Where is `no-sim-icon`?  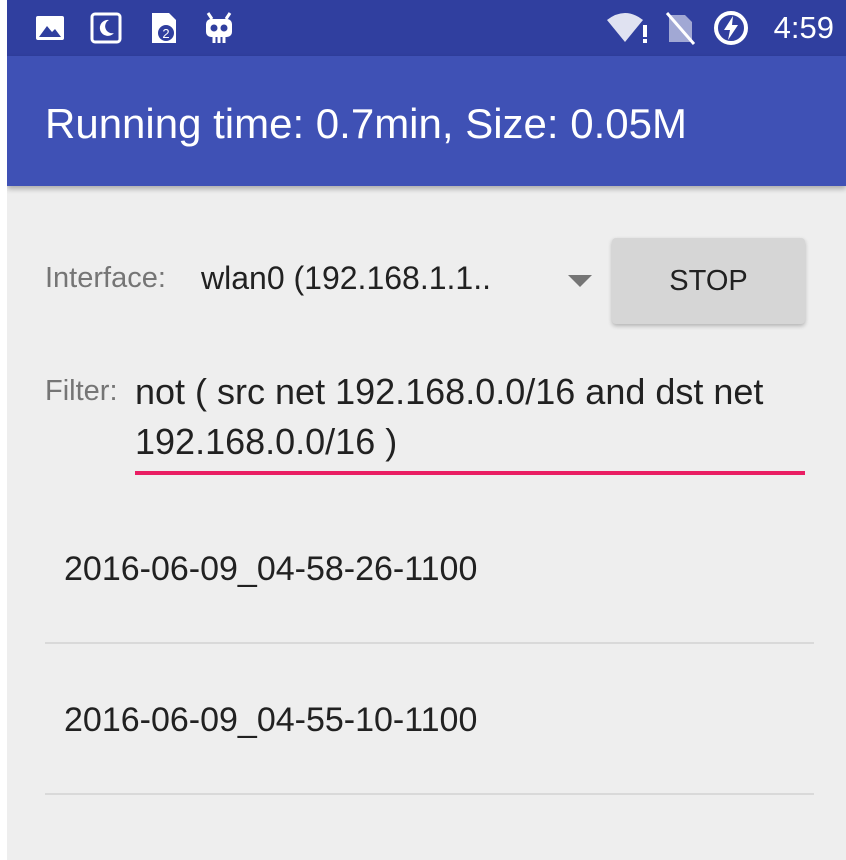
no-sim-icon is located at coordinates (680, 28).